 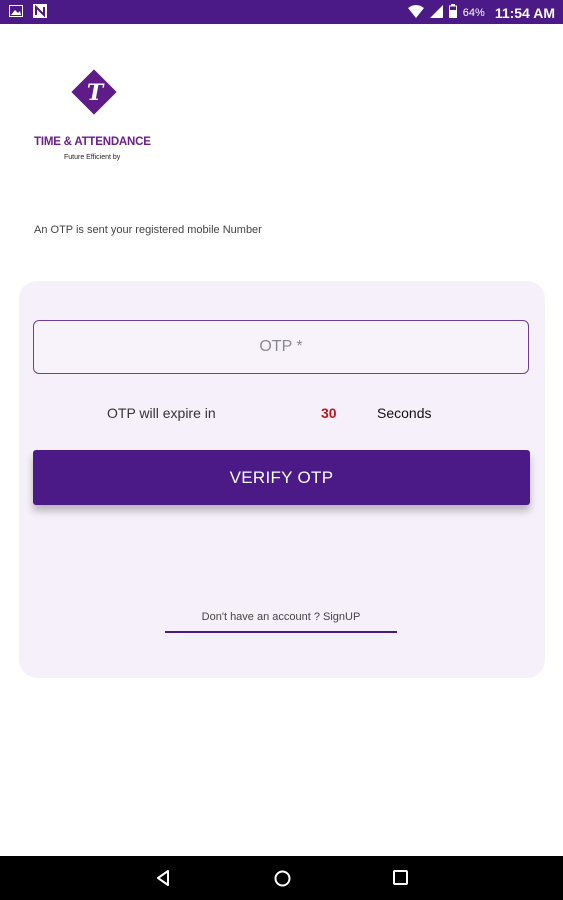 What do you see at coordinates (473, 12) in the screenshot?
I see `battery-percent: 64%` at bounding box center [473, 12].